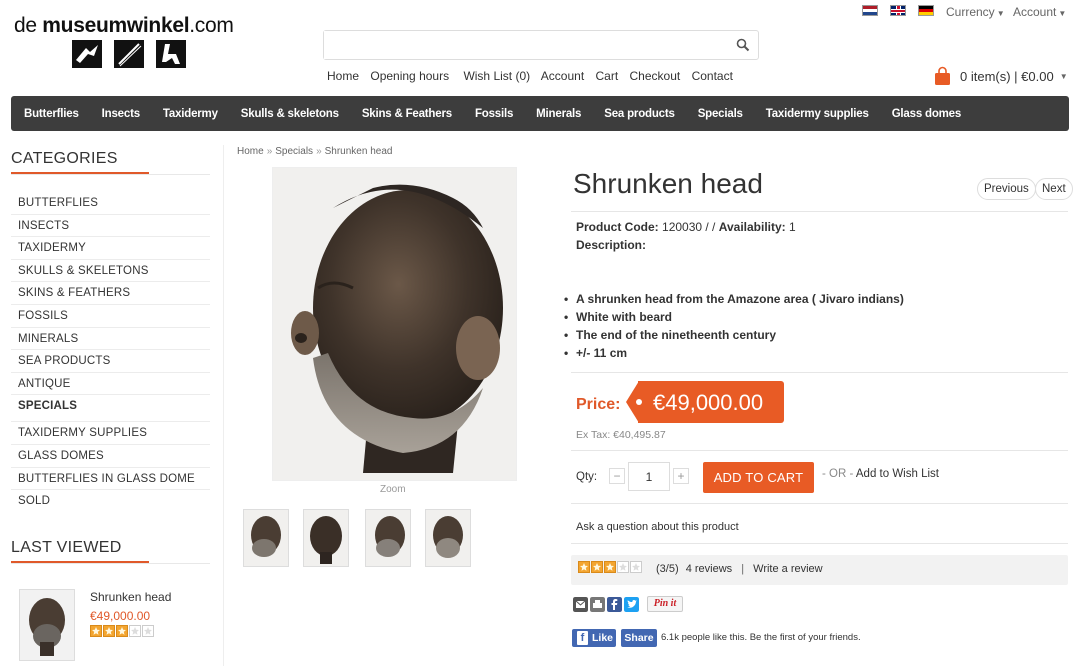 The height and width of the screenshot is (666, 1081). Describe the element at coordinates (562, 76) in the screenshot. I see `link-account: Account` at that location.